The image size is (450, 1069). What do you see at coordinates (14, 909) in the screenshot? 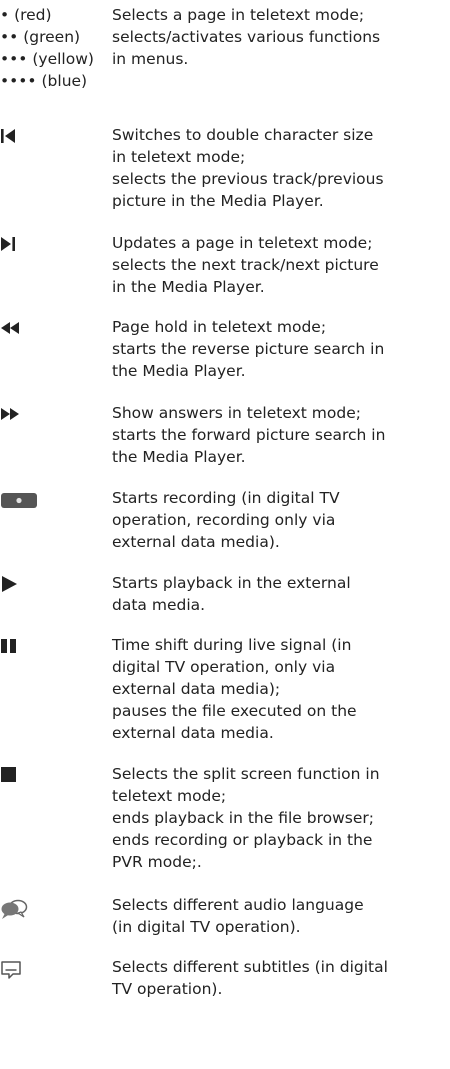
I see `audio-language-icon` at bounding box center [14, 909].